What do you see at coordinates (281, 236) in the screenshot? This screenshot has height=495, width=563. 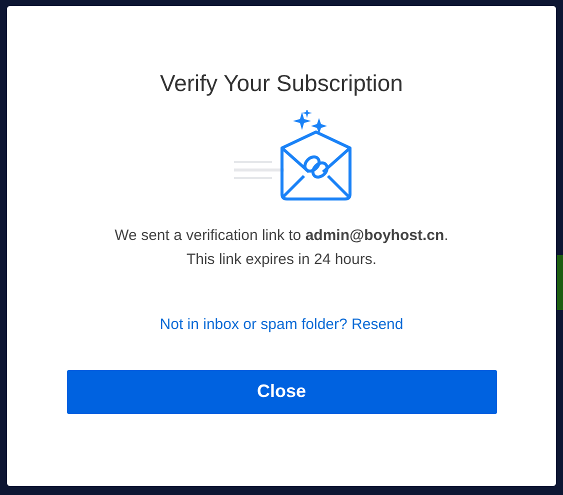 I see `message-text: We sent a verification link to admin@boyhost.cn.` at bounding box center [281, 236].